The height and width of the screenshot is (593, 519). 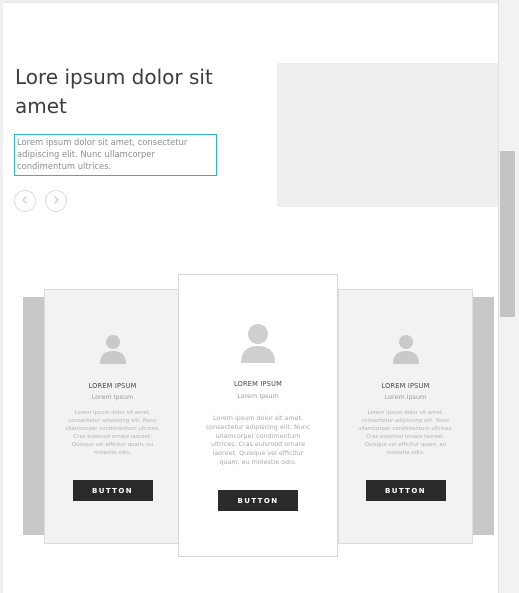 I want to click on prev-button, so click(x=25, y=201).